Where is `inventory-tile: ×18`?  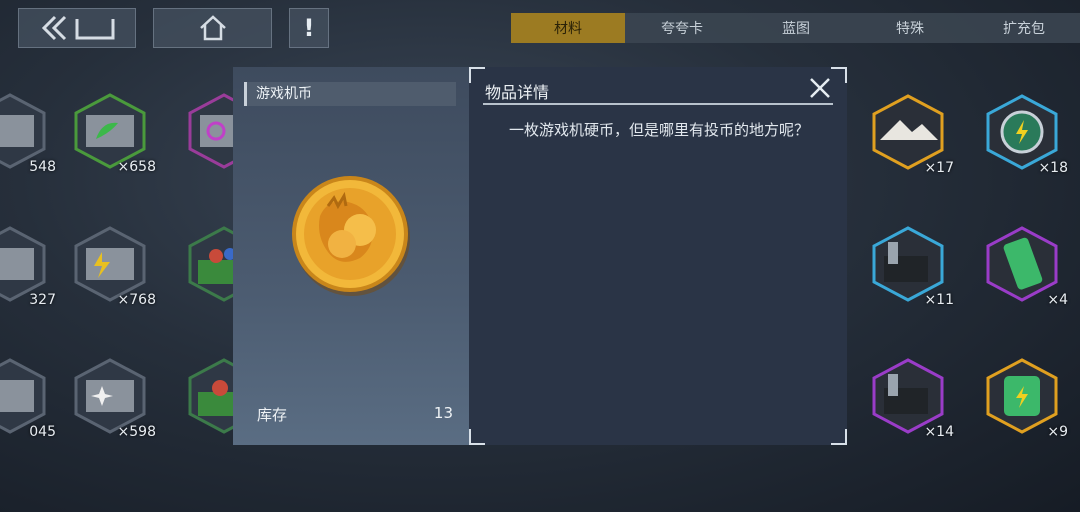
inventory-tile: ×18 is located at coordinates (1026, 135).